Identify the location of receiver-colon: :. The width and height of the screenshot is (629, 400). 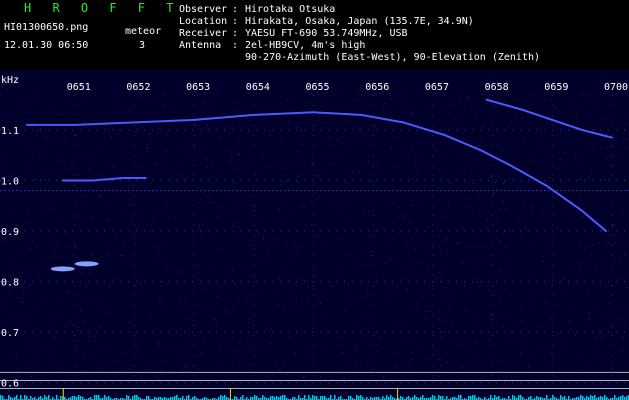
(235, 33).